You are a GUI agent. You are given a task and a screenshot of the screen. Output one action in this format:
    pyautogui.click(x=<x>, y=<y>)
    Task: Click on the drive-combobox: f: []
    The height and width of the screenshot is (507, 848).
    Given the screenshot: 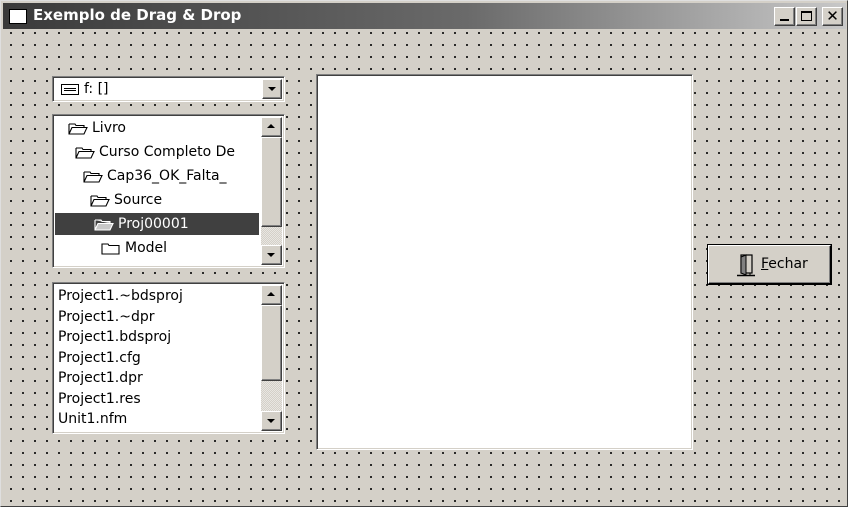 What is the action you would take?
    pyautogui.click(x=168, y=89)
    